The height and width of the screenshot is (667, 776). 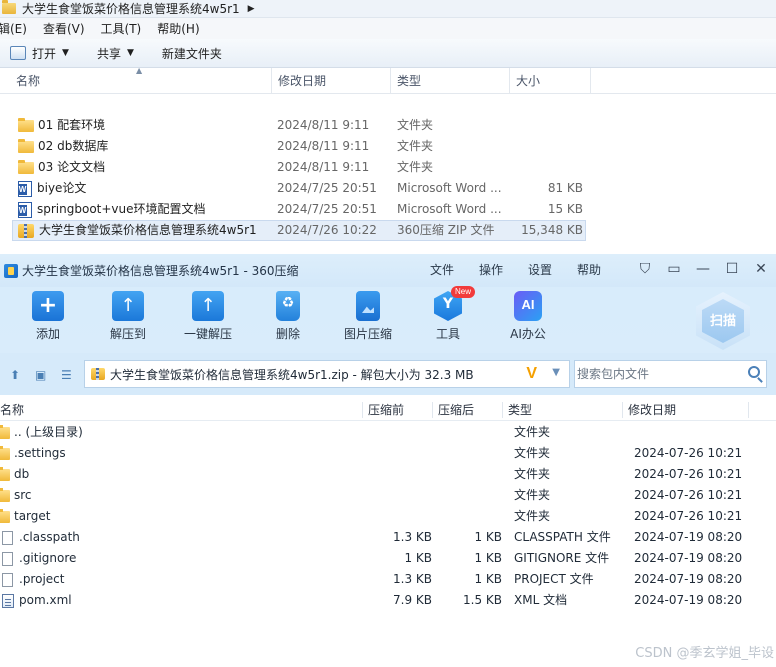 I want to click on menu-help: 帮助, so click(x=589, y=269).